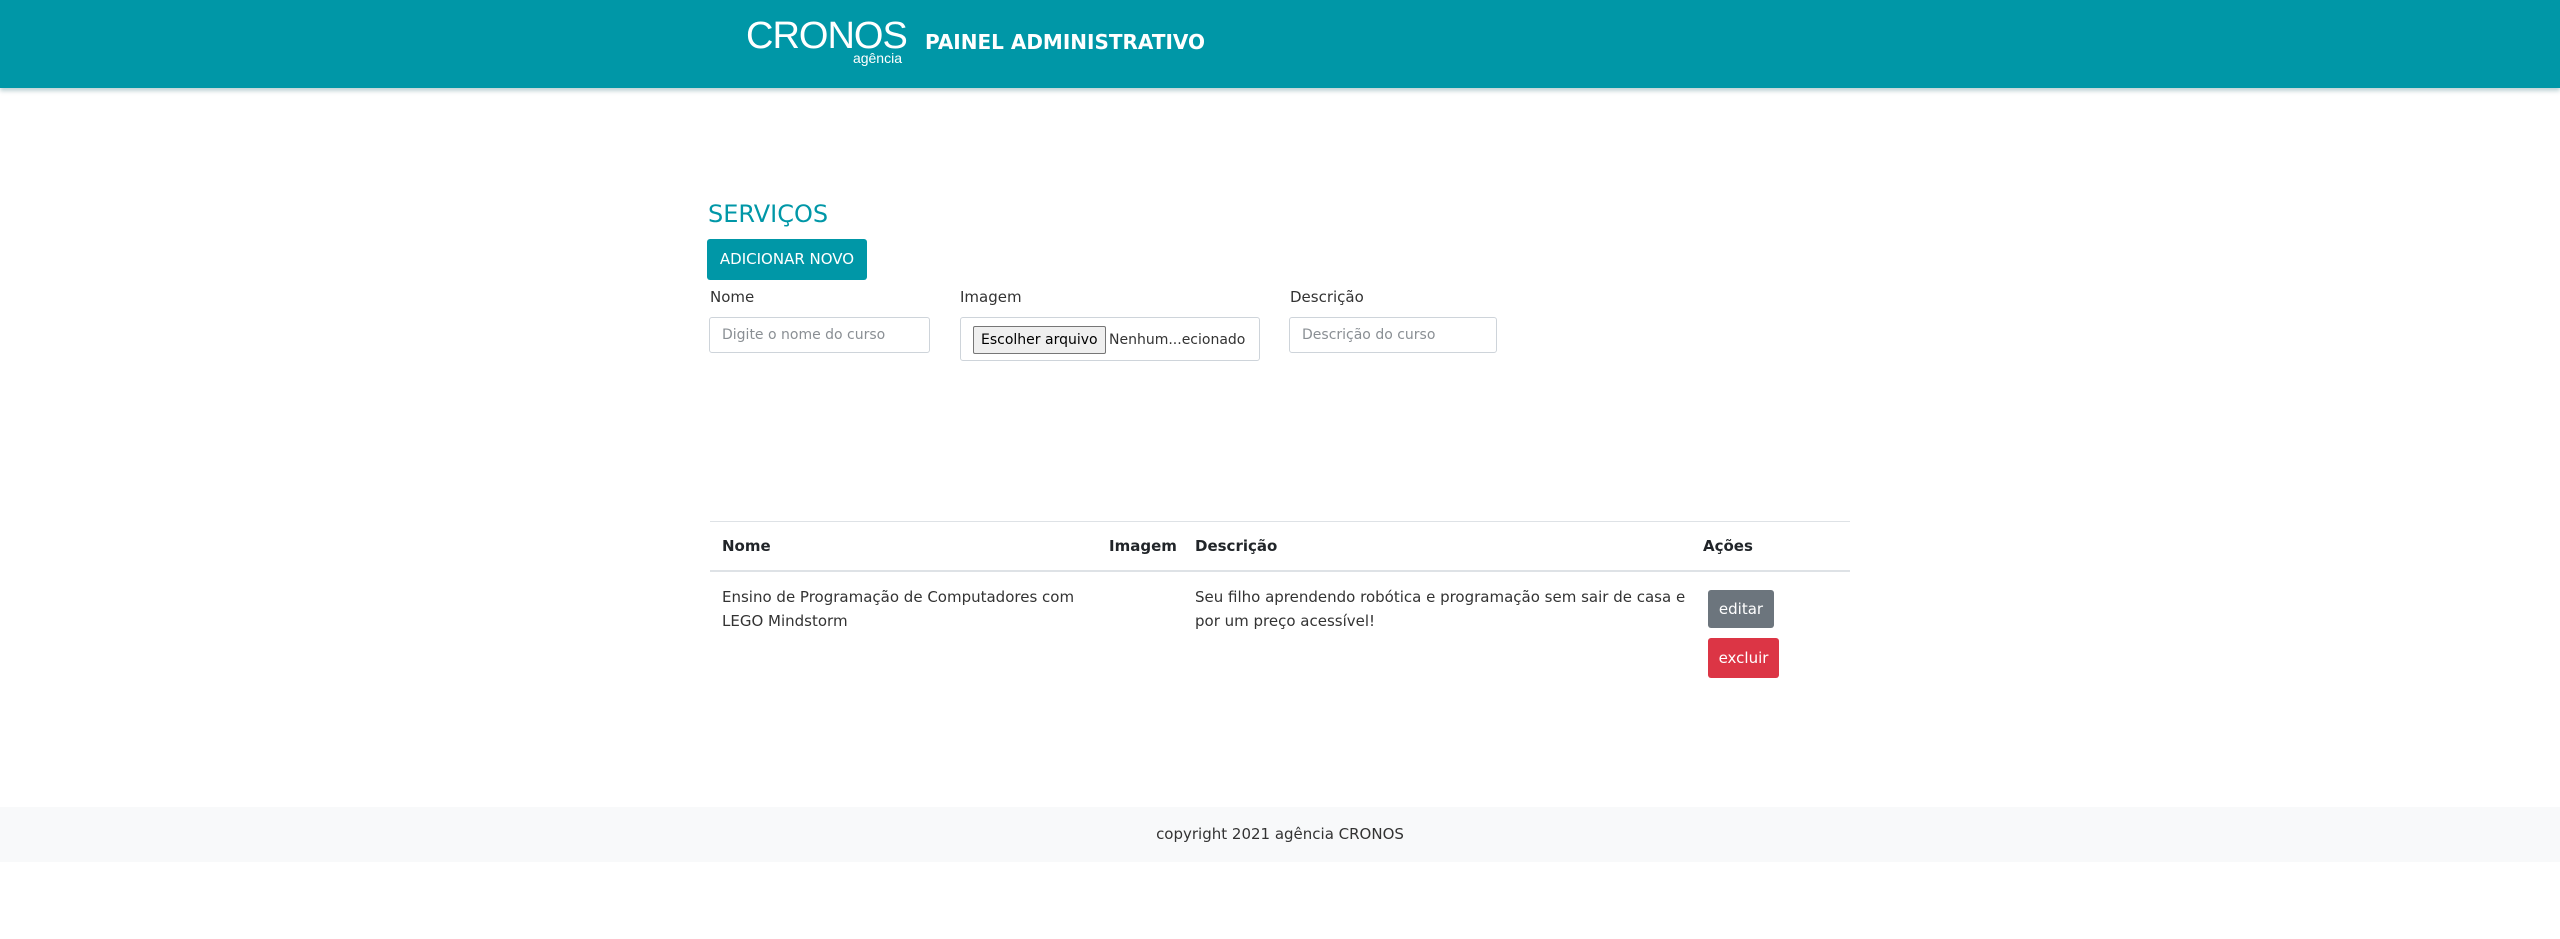  Describe the element at coordinates (1143, 546) in the screenshot. I see `column-header-imagem: Imagem` at that location.